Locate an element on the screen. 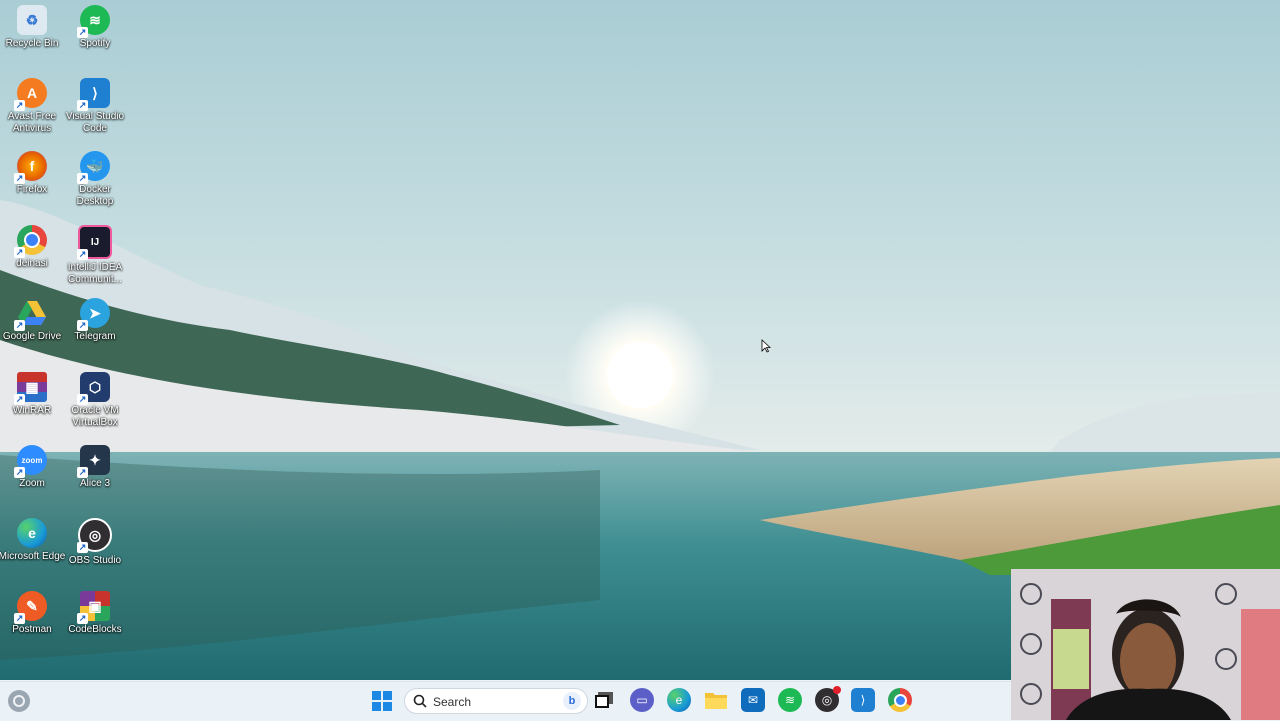  bing-icon: b is located at coordinates (572, 701).